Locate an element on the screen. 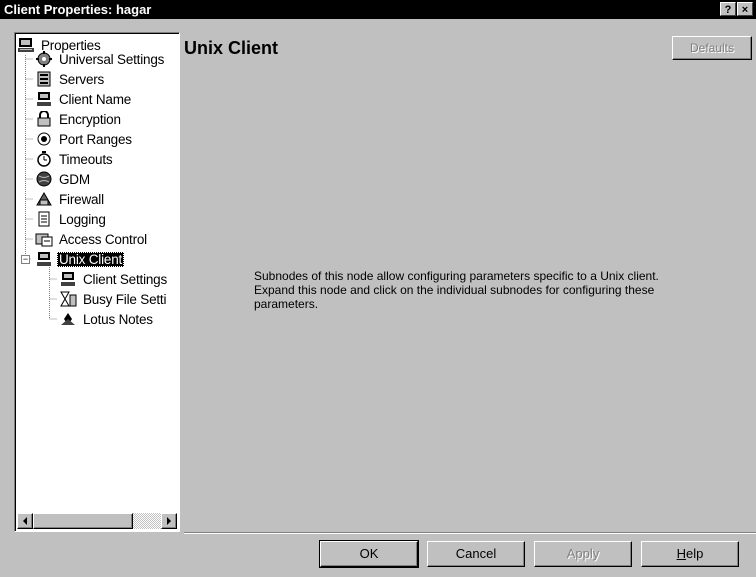  stopwatch-icon is located at coordinates (44, 159).